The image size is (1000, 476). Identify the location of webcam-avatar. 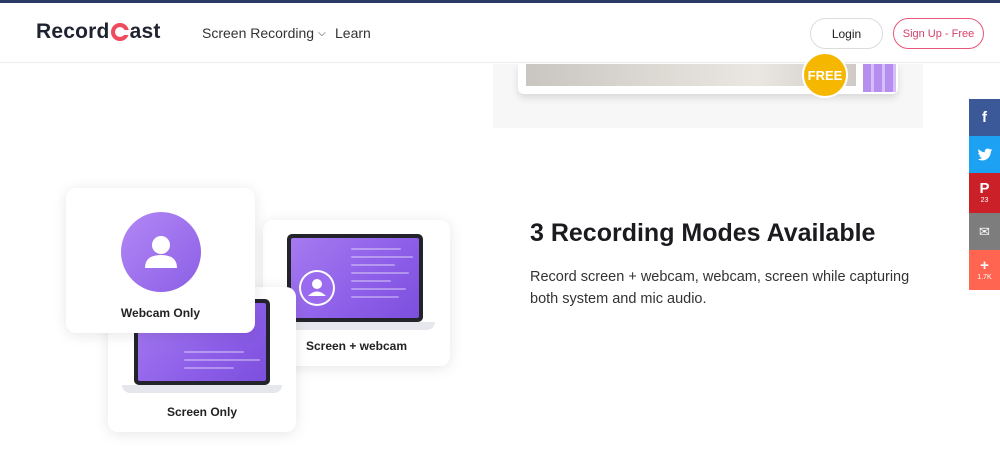
(161, 252).